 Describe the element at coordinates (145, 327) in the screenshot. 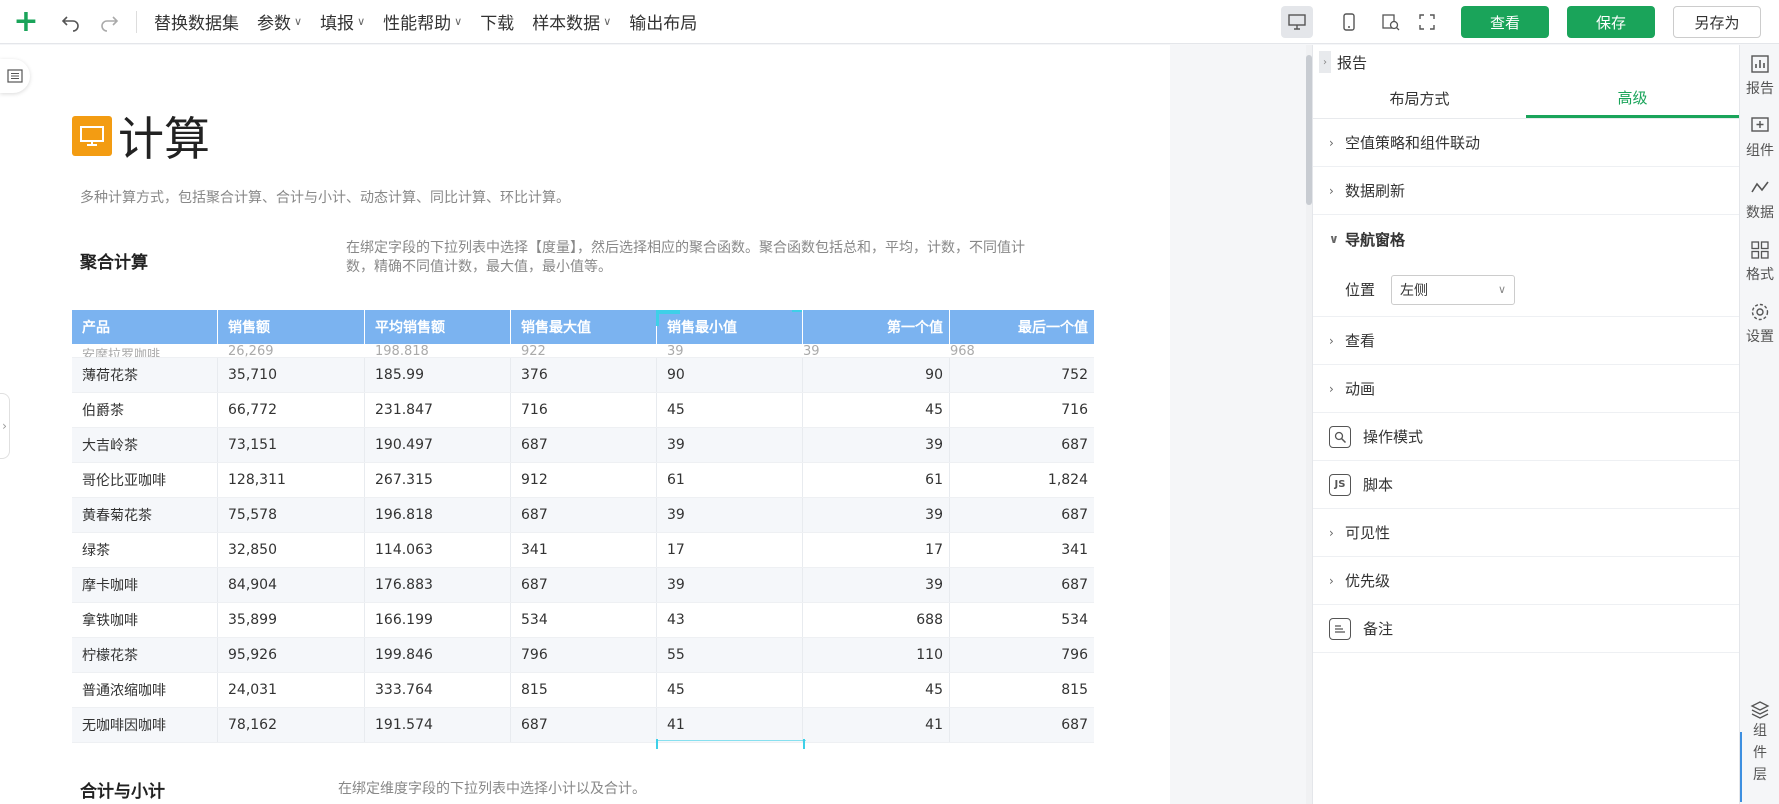

I see `header-product: 产品` at that location.